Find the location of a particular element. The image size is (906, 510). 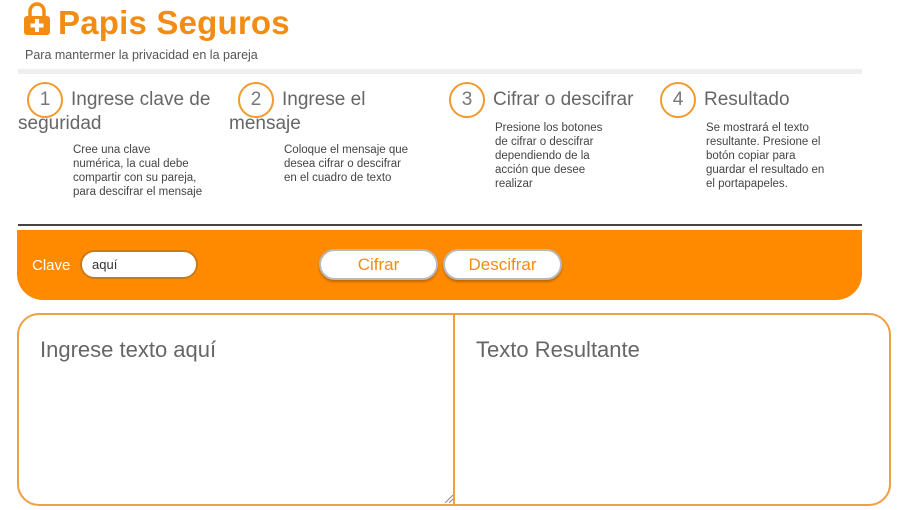

divider is located at coordinates (440, 225).